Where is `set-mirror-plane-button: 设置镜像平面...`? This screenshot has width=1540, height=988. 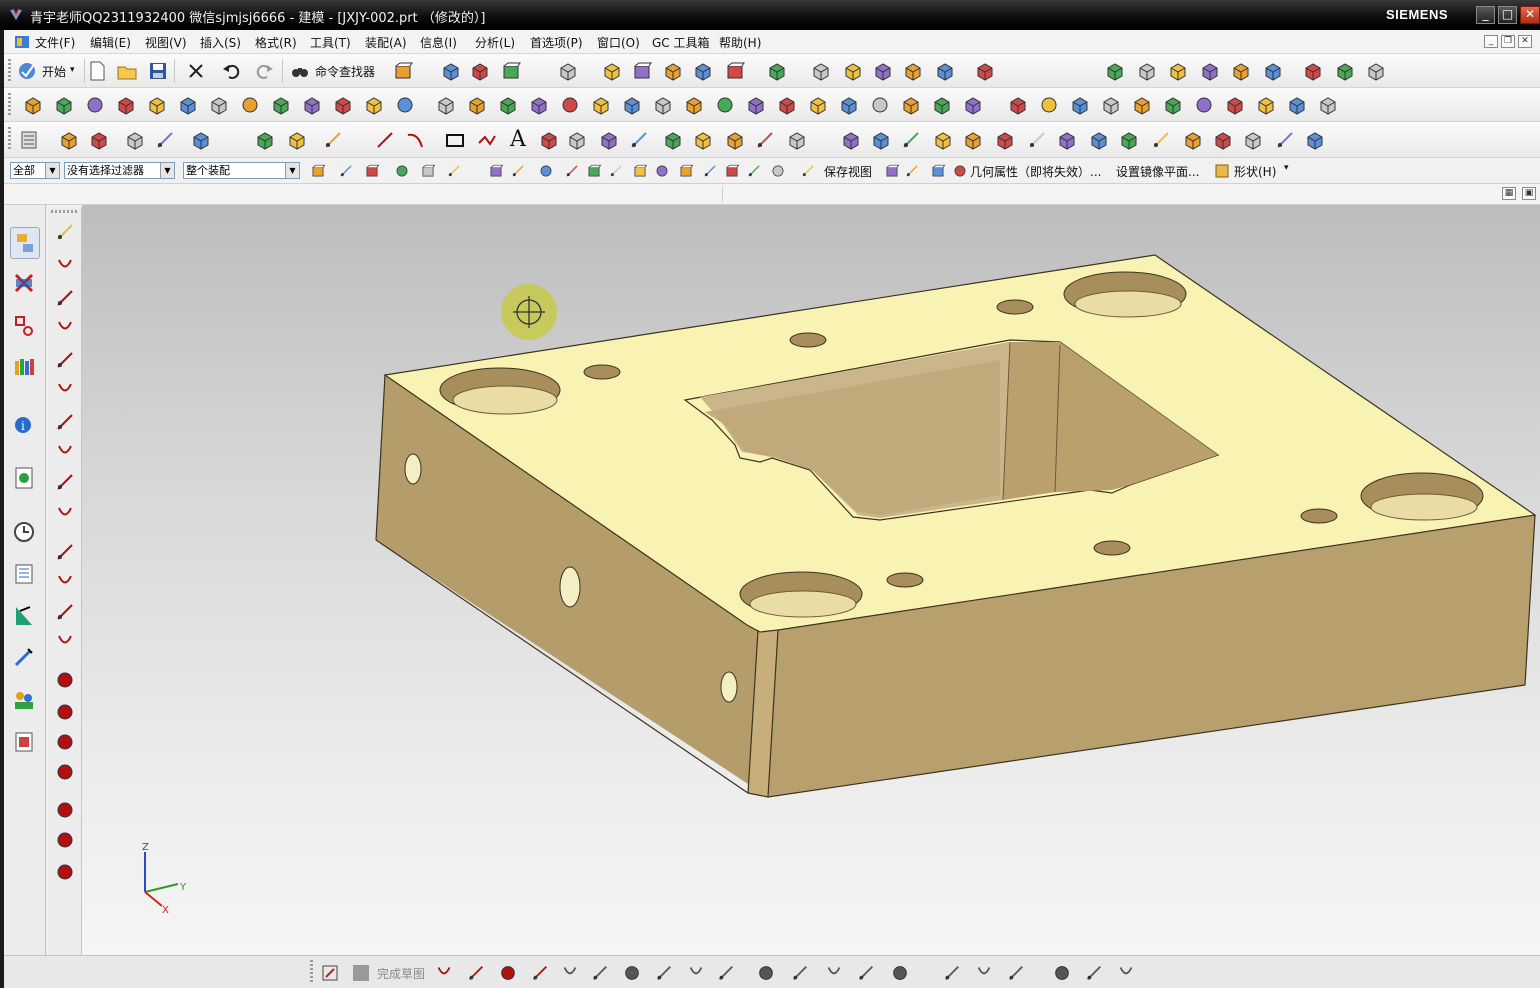
set-mirror-plane-button: 设置镜像平面... is located at coordinates (1157, 171).